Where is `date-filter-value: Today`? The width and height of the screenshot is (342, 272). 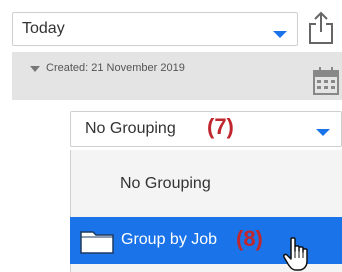 date-filter-value: Today is located at coordinates (43, 28).